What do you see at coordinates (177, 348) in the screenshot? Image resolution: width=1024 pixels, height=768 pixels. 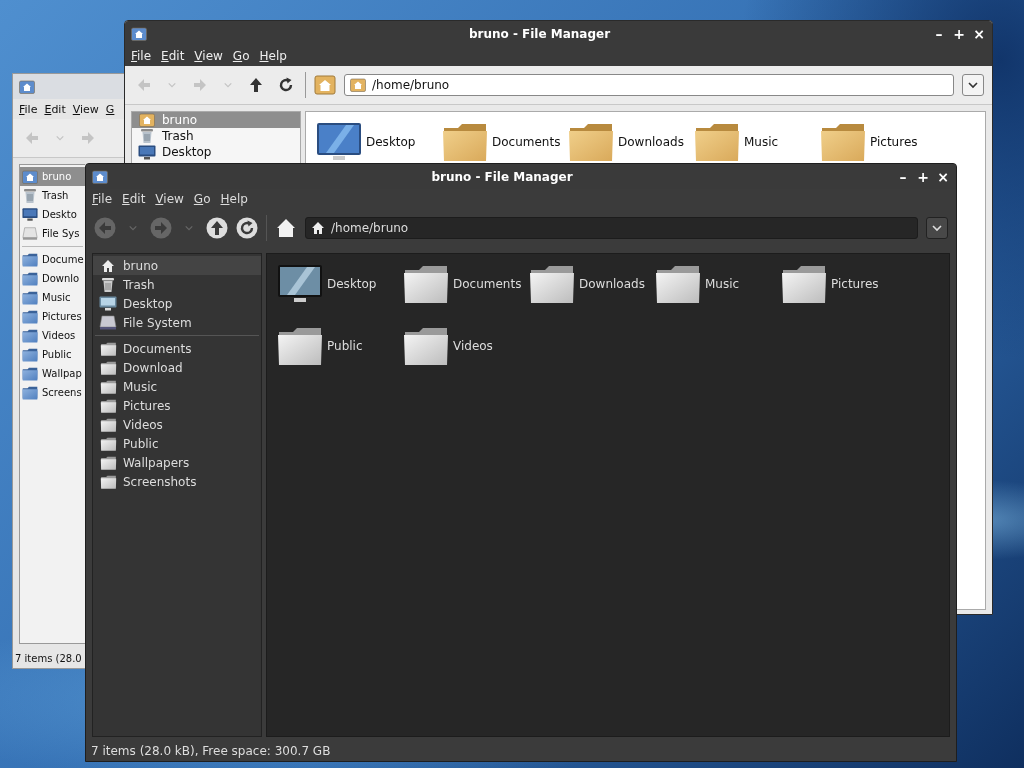 I see `sidebar-item: Documents` at bounding box center [177, 348].